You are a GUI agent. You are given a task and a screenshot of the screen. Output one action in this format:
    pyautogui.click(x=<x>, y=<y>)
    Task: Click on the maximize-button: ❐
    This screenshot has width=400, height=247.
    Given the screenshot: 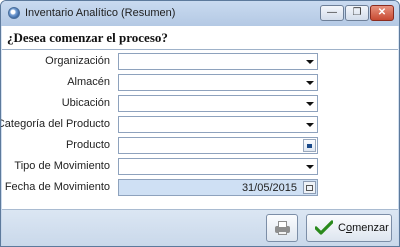 What is the action you would take?
    pyautogui.click(x=357, y=13)
    